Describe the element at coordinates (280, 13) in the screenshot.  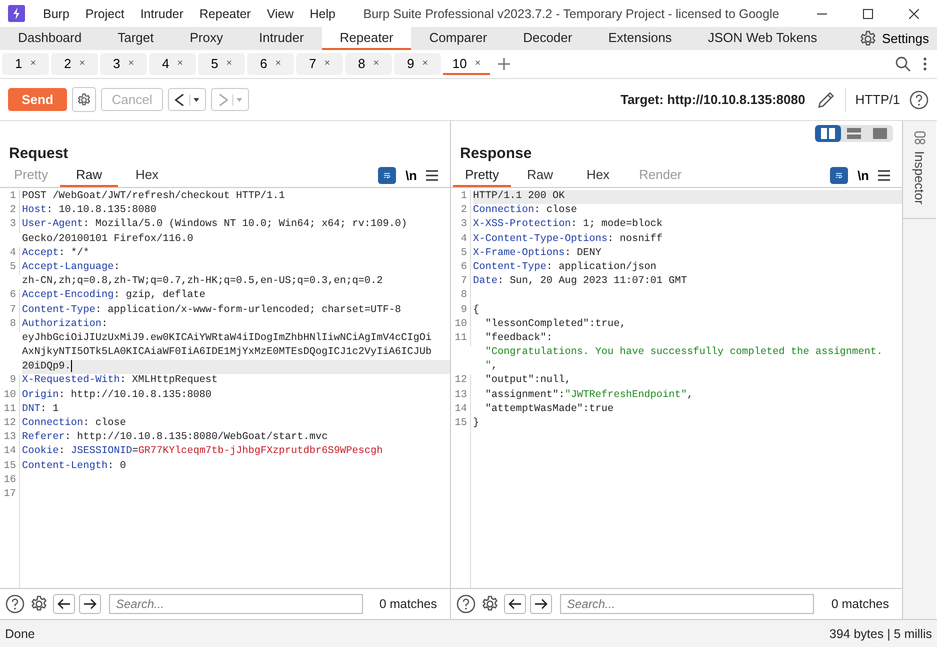
I see `menu-item: View` at that location.